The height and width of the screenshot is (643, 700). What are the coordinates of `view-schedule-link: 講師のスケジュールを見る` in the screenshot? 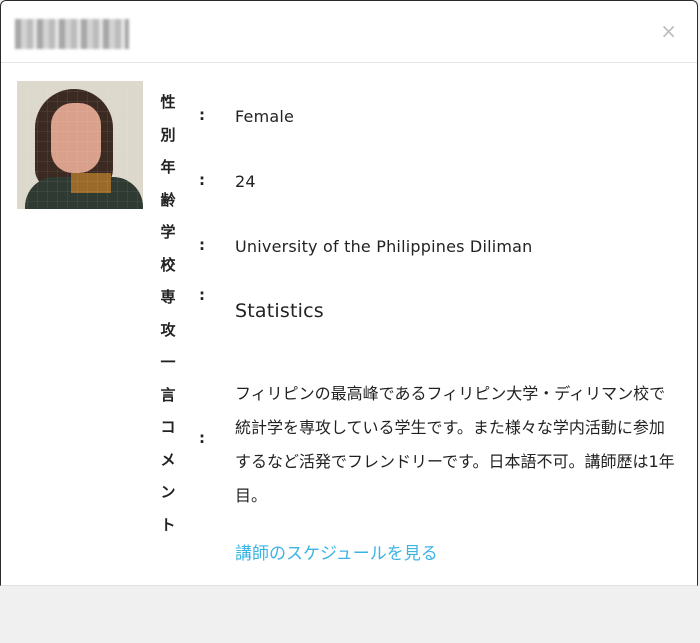 It's located at (336, 551).